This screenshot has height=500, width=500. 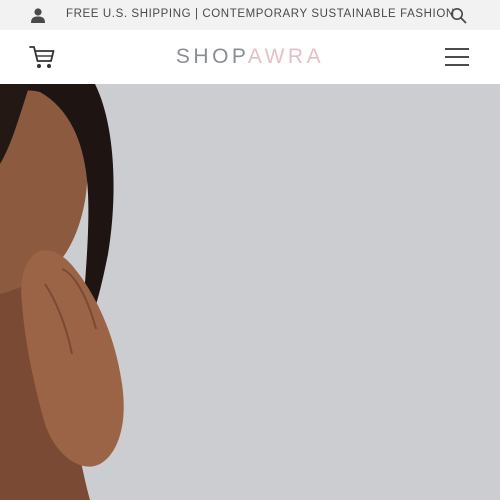 I want to click on site-logo: SHOPAWRA, so click(x=250, y=57).